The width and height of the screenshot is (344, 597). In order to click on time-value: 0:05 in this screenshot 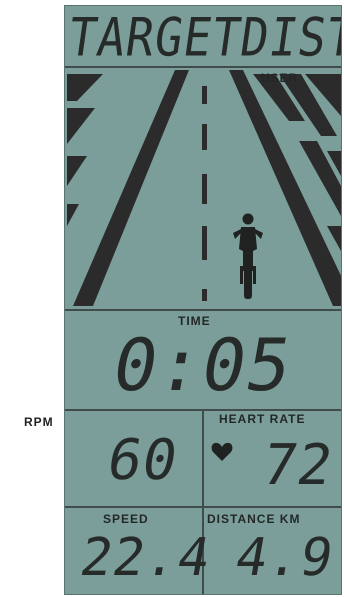, I will do `click(203, 365)`.